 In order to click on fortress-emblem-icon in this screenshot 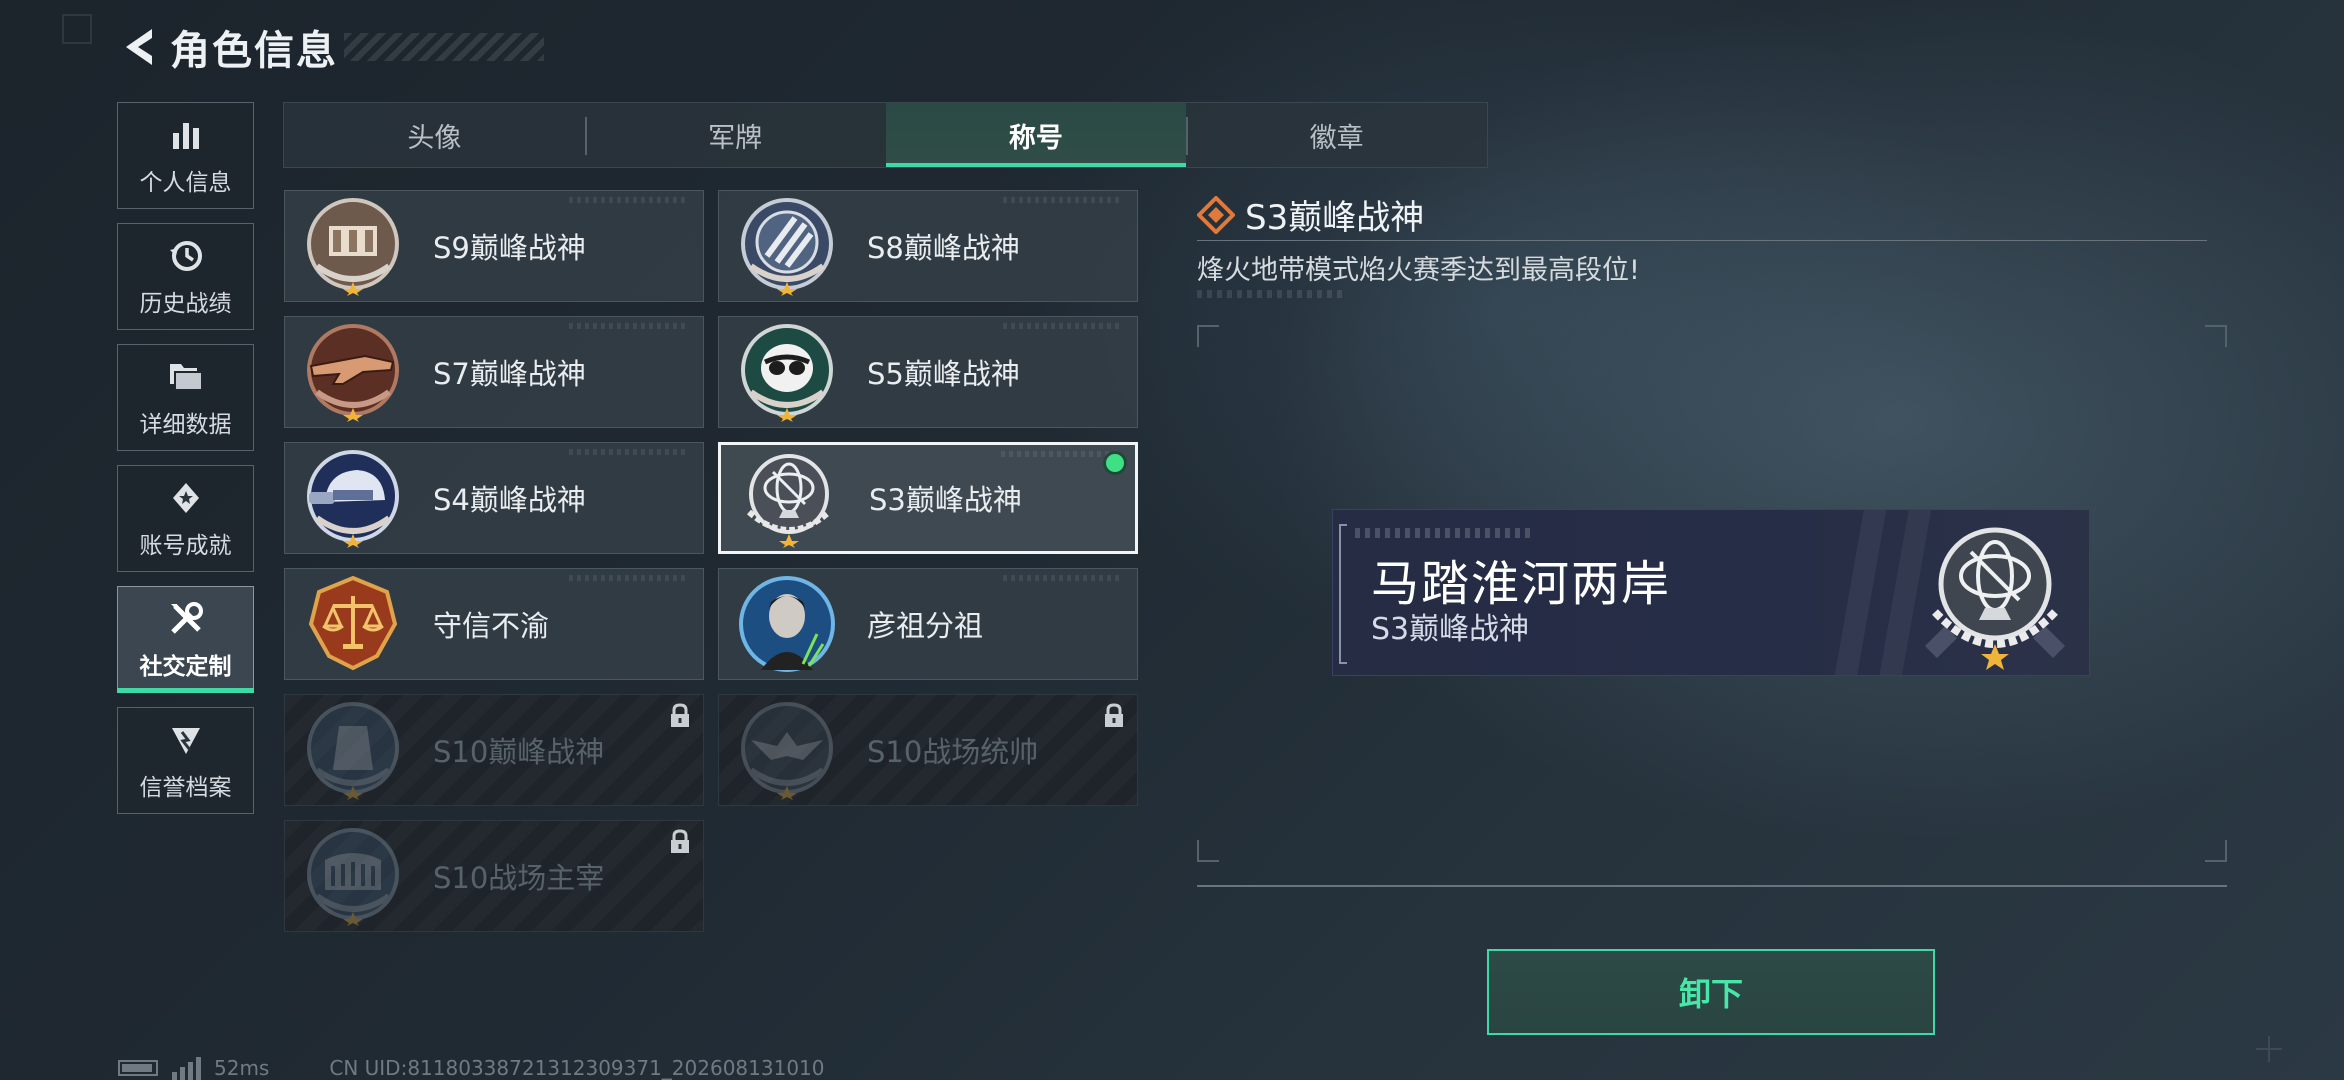, I will do `click(353, 247)`.